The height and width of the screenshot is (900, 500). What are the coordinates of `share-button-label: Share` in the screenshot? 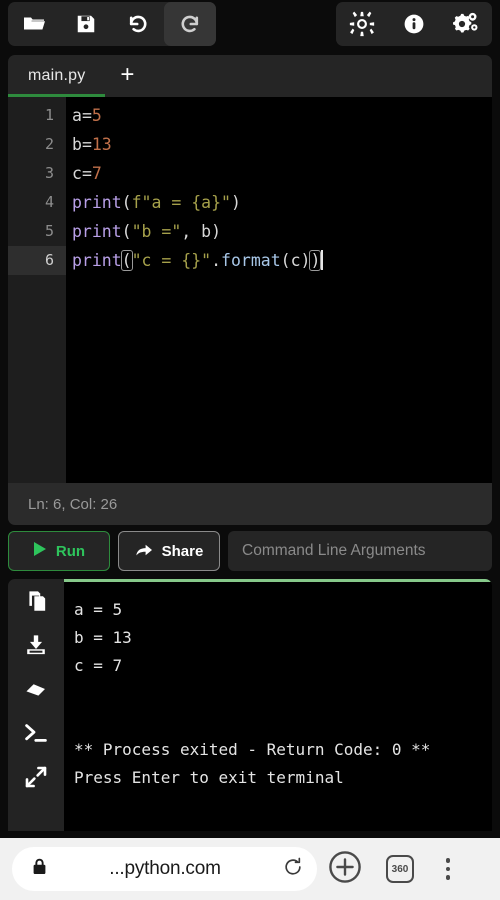 It's located at (182, 551).